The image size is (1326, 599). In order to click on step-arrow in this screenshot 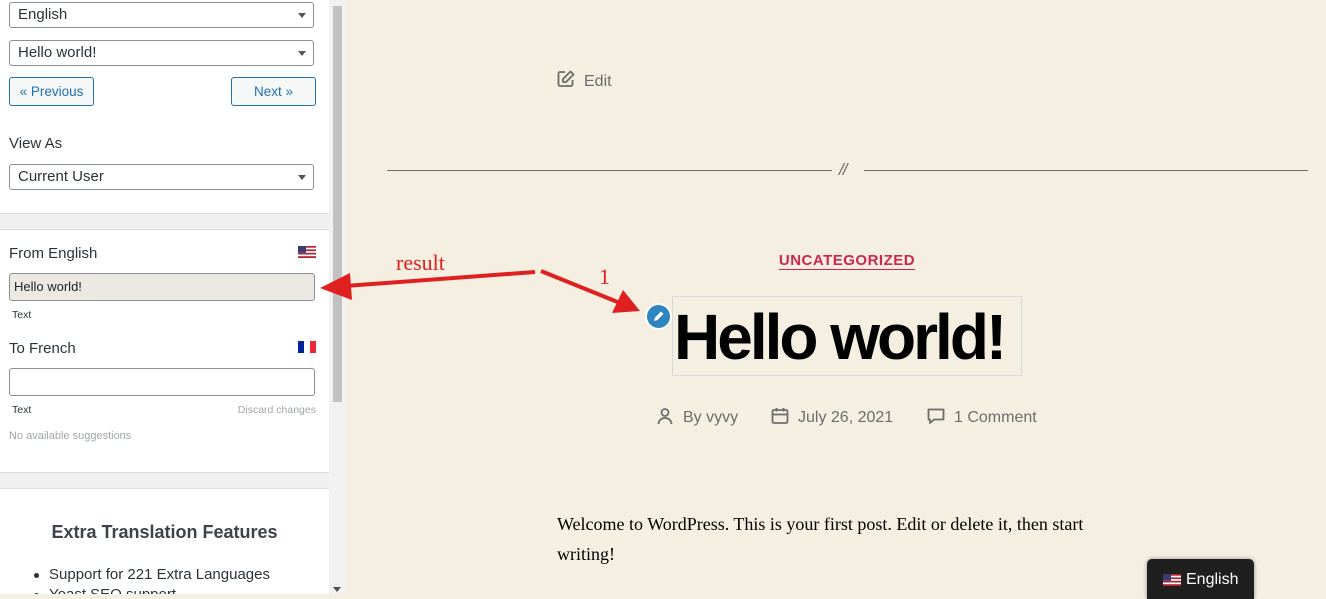, I will do `click(590, 291)`.